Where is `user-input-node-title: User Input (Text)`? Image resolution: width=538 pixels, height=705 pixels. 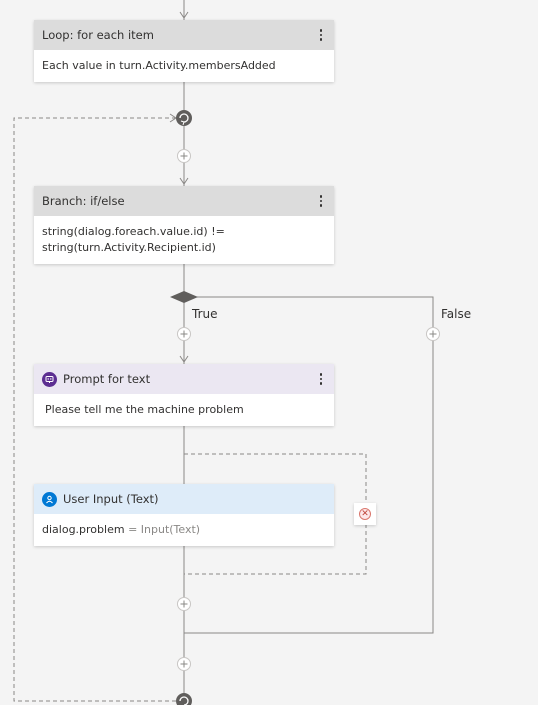 user-input-node-title: User Input (Text) is located at coordinates (111, 499).